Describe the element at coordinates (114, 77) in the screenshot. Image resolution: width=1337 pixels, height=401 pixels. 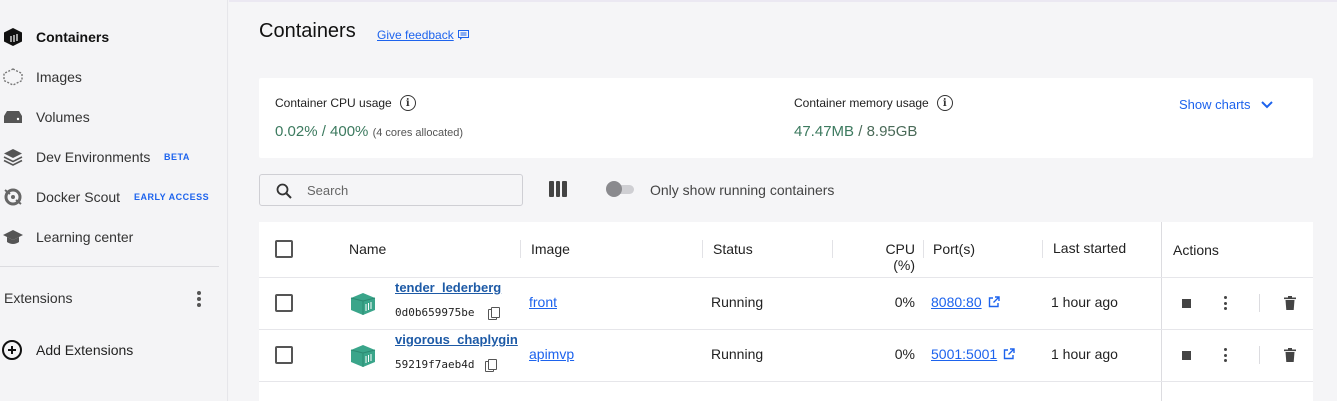
I see `sidebar-item-images: Images` at that location.